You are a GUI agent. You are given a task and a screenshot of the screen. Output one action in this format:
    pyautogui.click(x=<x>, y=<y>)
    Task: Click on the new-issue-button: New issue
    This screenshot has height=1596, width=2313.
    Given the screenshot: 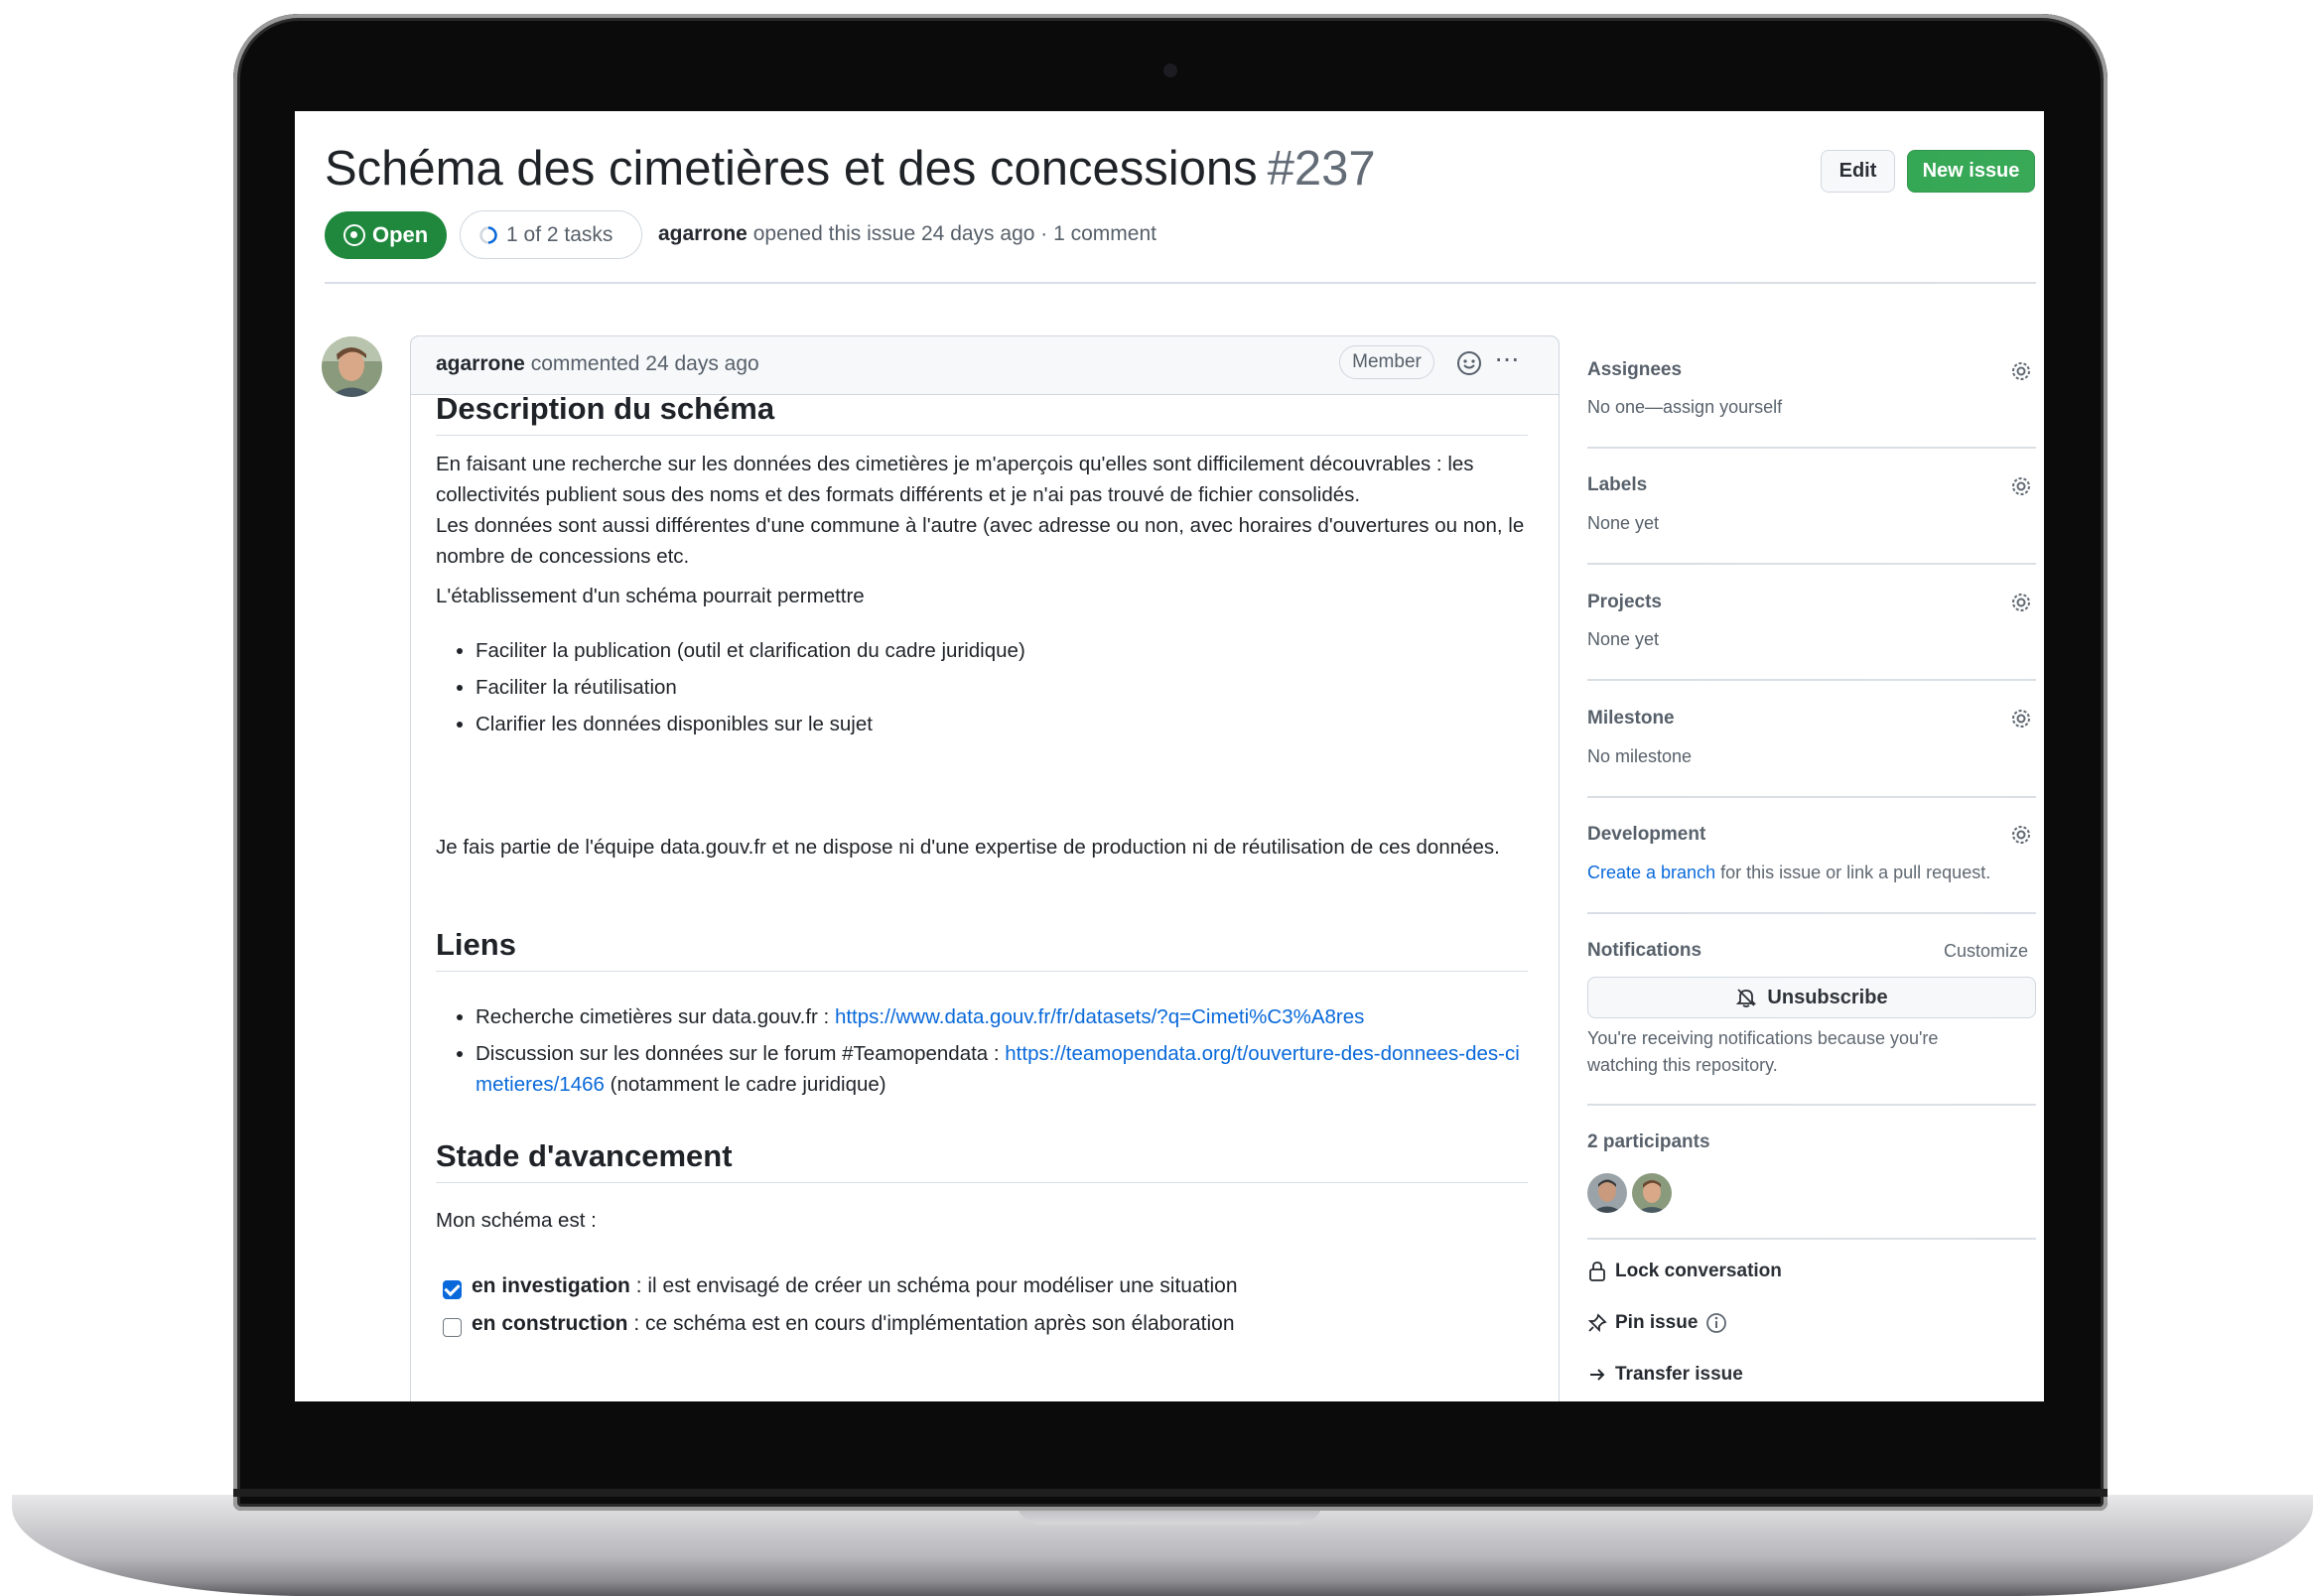 What is the action you would take?
    pyautogui.click(x=1971, y=172)
    